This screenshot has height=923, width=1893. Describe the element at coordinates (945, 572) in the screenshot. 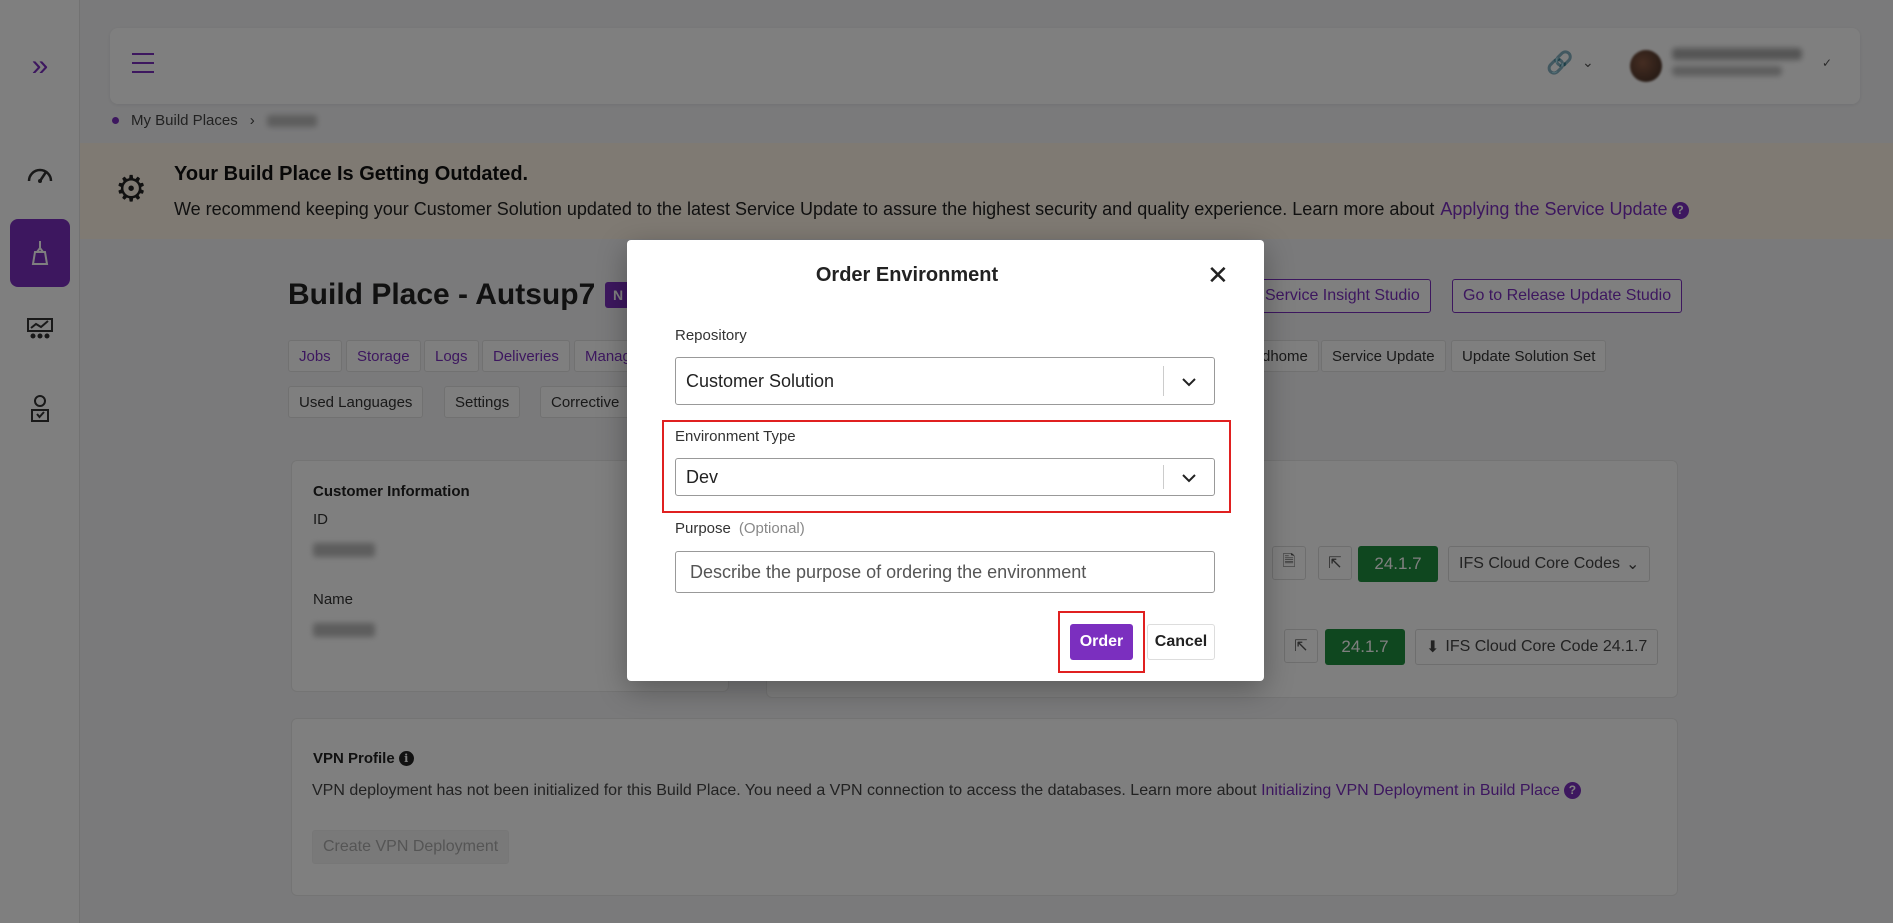

I see `purpose-input` at that location.